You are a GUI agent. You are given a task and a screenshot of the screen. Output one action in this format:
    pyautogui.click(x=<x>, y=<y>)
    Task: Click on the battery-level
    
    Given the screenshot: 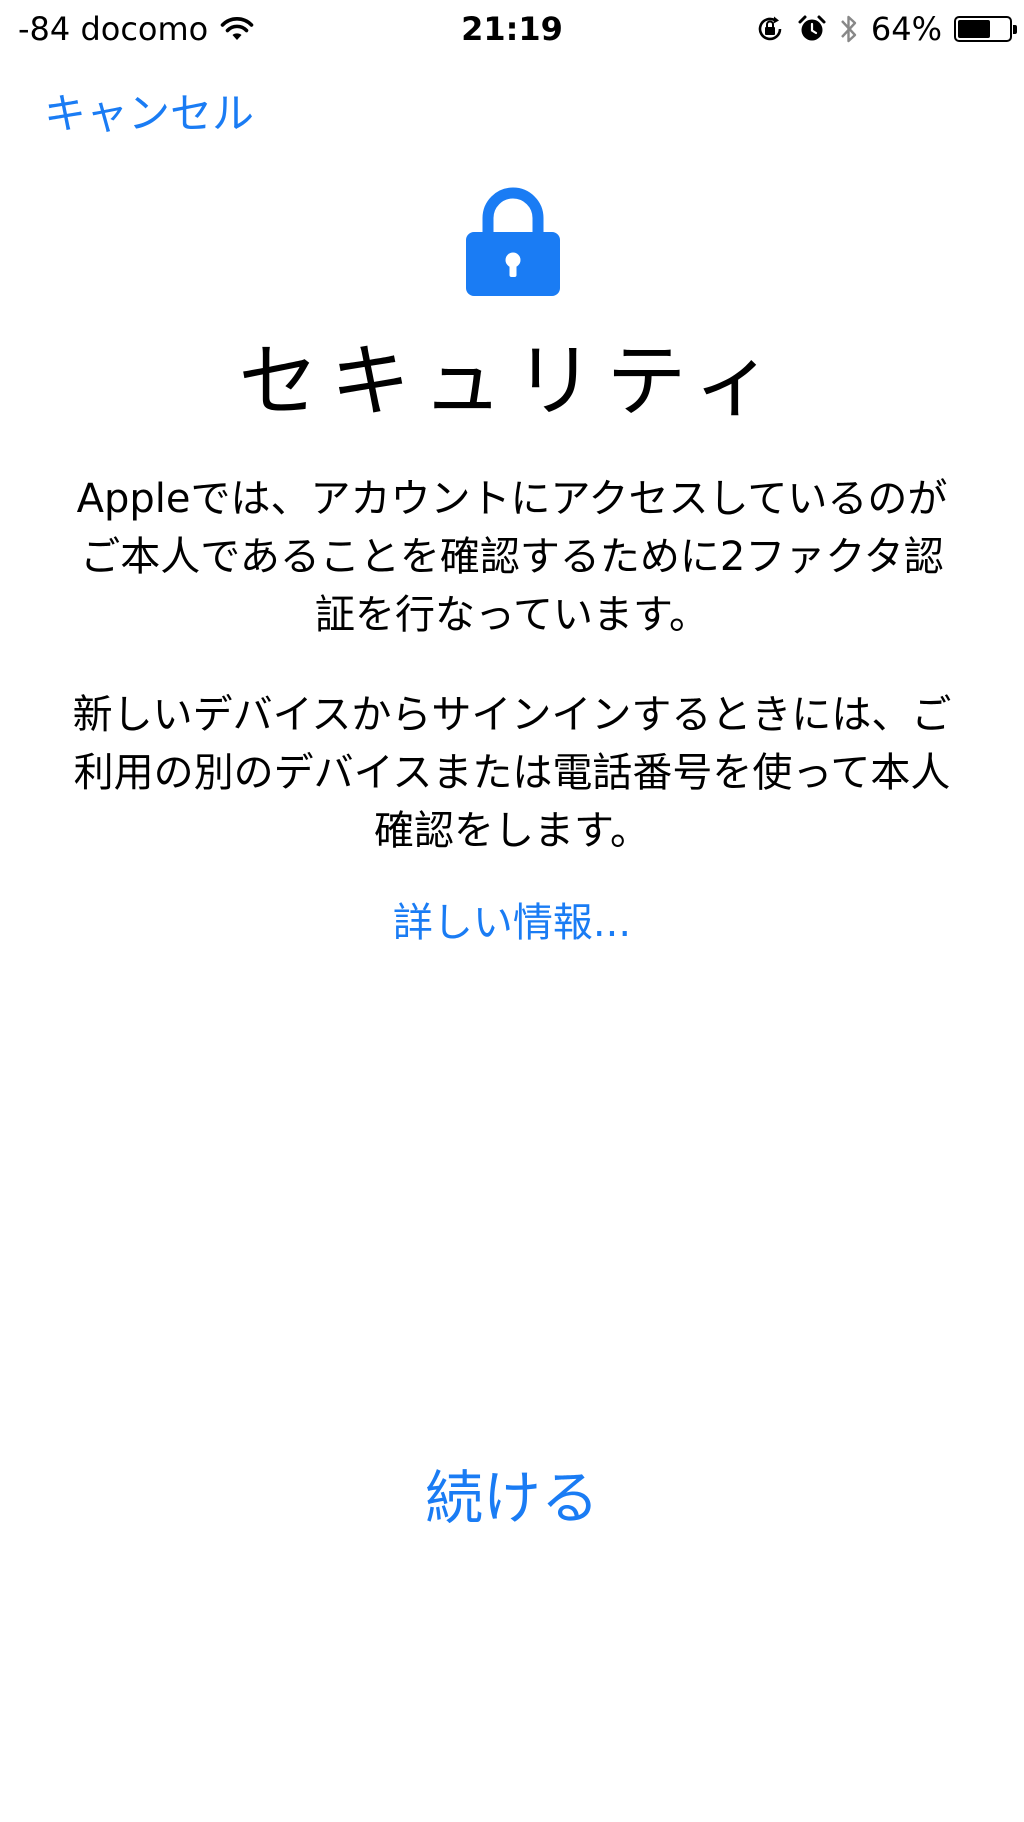 What is the action you would take?
    pyautogui.click(x=974, y=29)
    